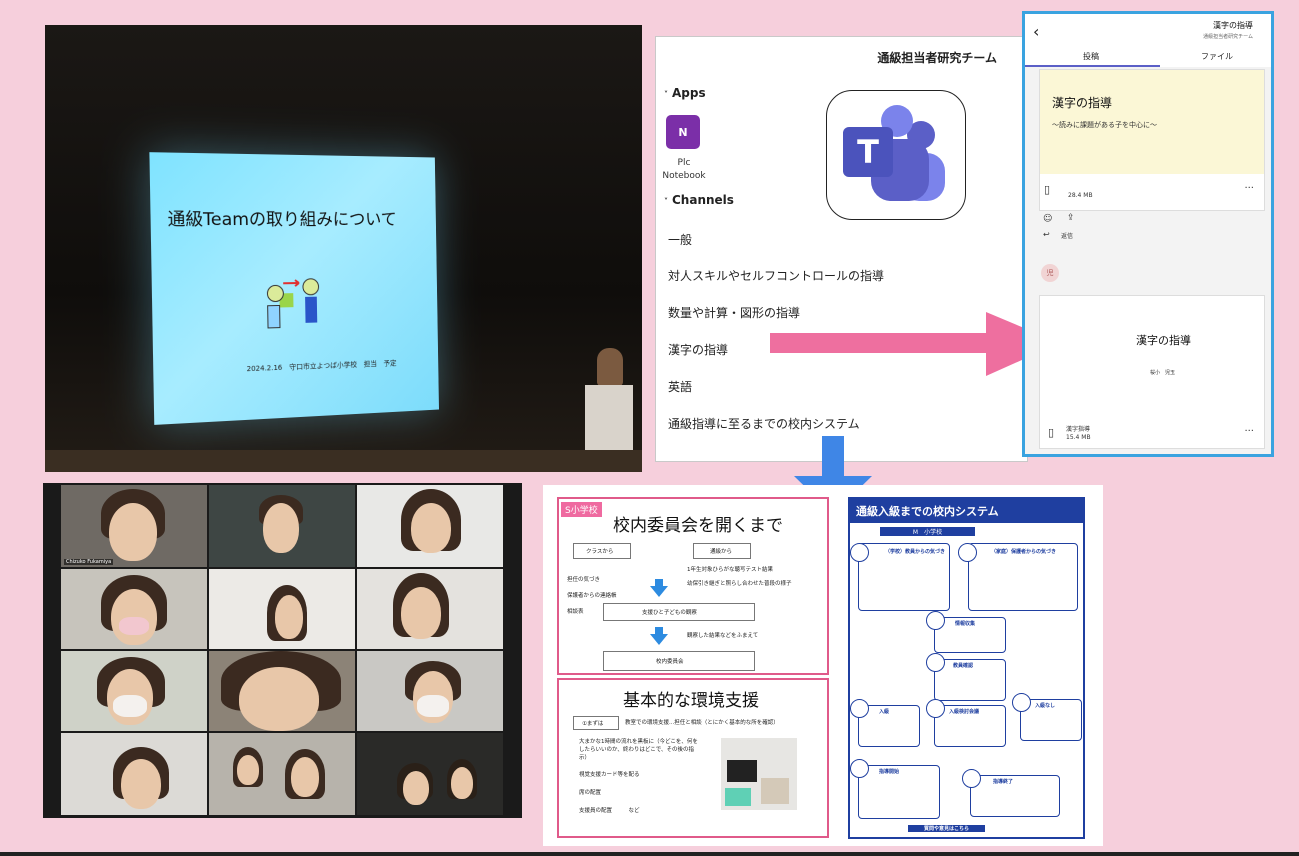 The height and width of the screenshot is (856, 1299). What do you see at coordinates (730, 569) in the screenshot?
I see `bullet-item: 1年生対象ひらがな聴写テスト結果` at bounding box center [730, 569].